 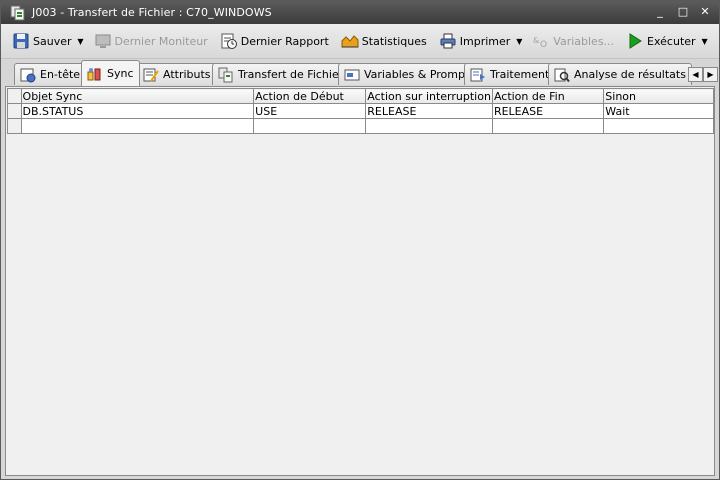 What do you see at coordinates (291, 74) in the screenshot?
I see `tab-label: Transfert de Fichier` at bounding box center [291, 74].